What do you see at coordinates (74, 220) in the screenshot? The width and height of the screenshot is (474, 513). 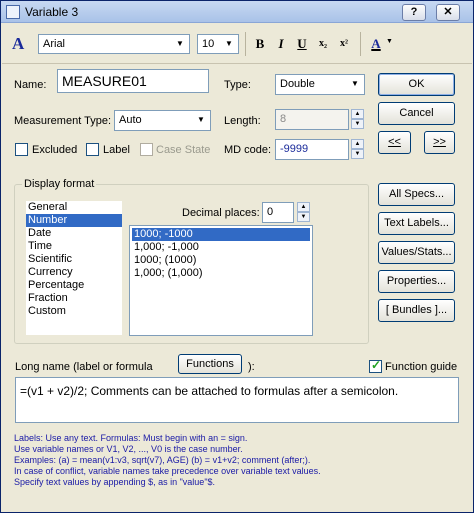 I see `format-item: Number` at bounding box center [74, 220].